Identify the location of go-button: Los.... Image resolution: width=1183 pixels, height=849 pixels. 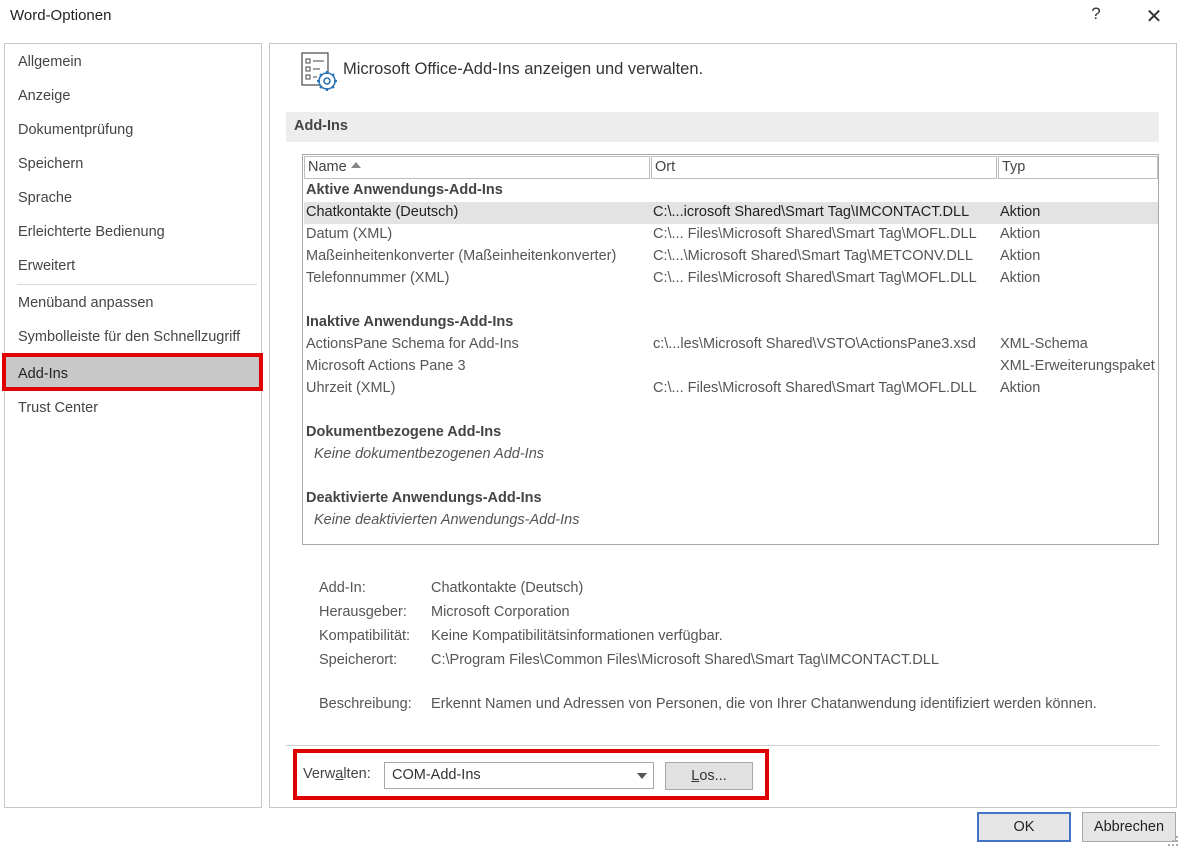
(709, 776).